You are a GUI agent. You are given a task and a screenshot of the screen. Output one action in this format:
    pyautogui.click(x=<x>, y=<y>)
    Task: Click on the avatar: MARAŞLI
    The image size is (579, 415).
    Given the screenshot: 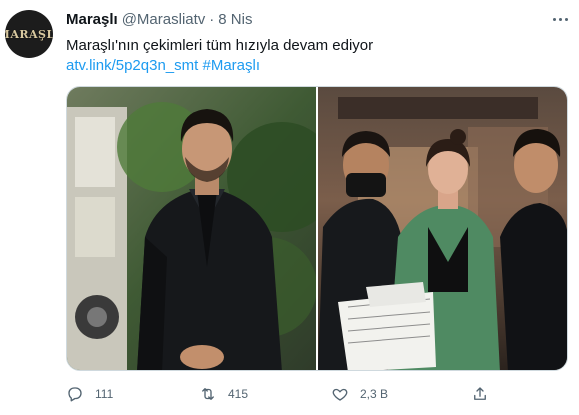 What is the action you would take?
    pyautogui.click(x=29, y=34)
    